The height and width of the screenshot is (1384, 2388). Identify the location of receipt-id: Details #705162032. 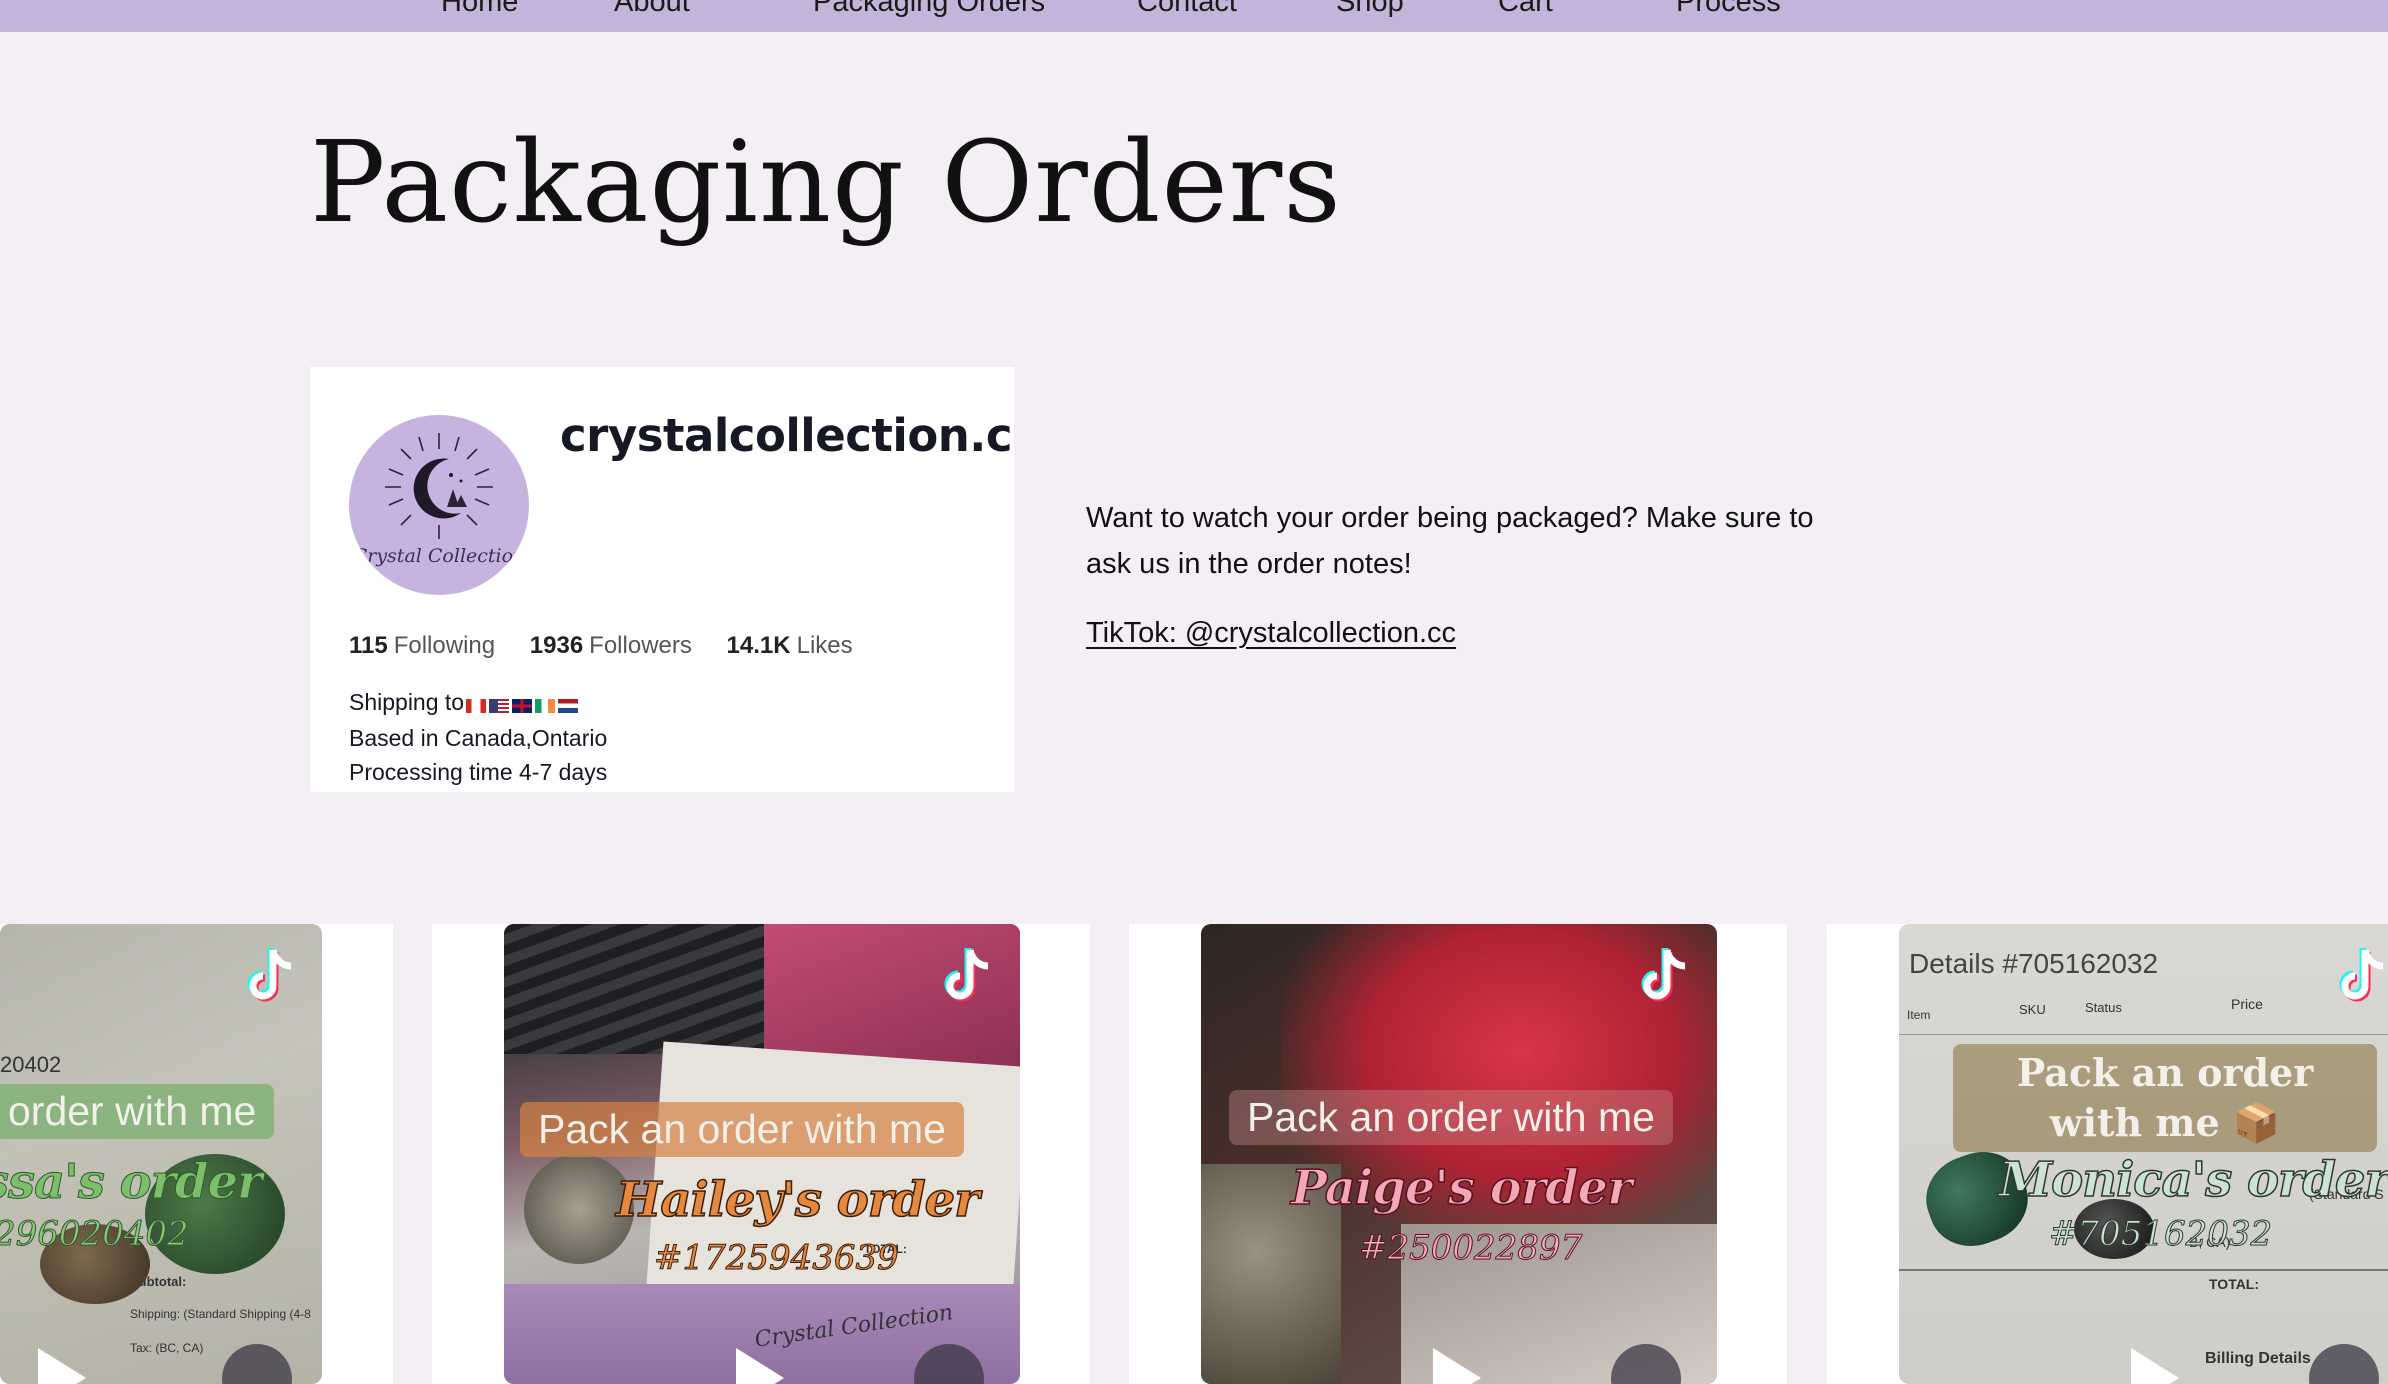
(2034, 963).